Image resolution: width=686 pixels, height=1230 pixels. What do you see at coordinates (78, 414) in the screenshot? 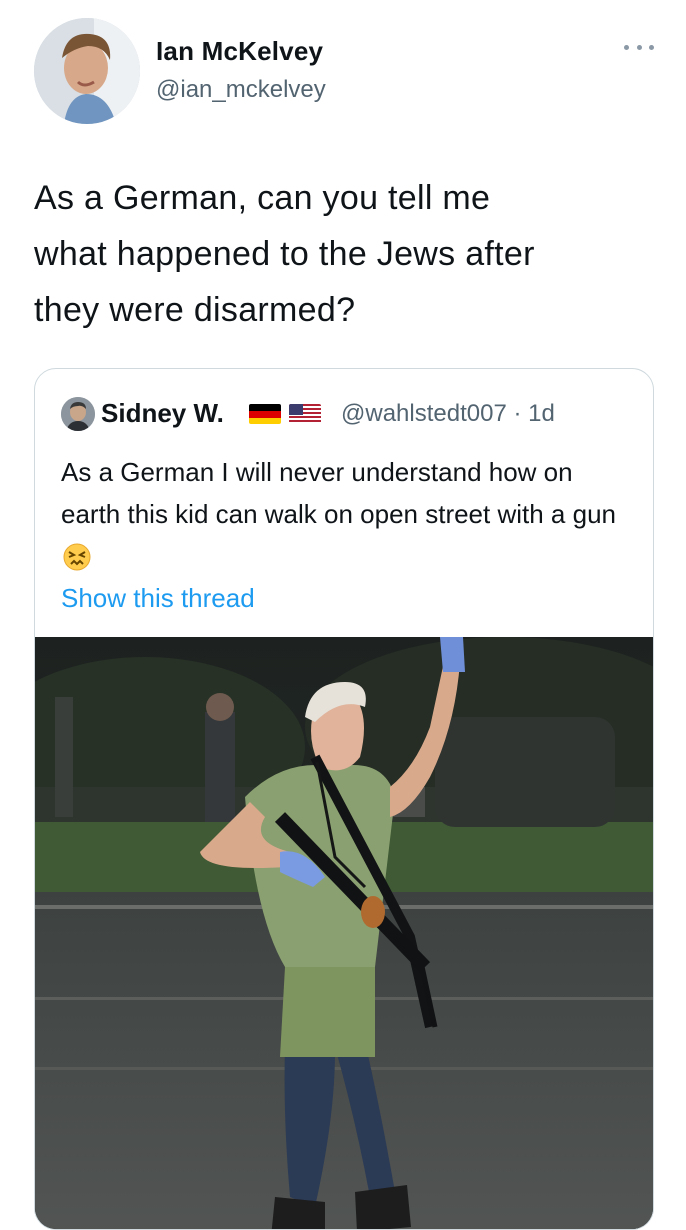
I see `quoted-author-avatar` at bounding box center [78, 414].